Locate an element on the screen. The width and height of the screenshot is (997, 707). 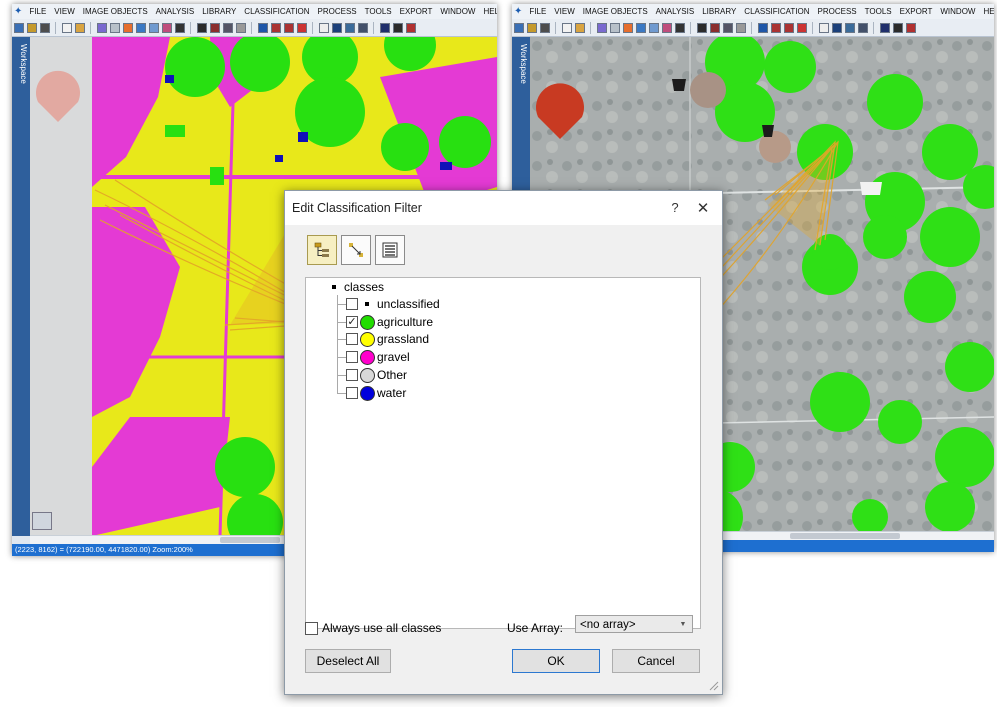
ok-button: OK is located at coordinates (556, 661).